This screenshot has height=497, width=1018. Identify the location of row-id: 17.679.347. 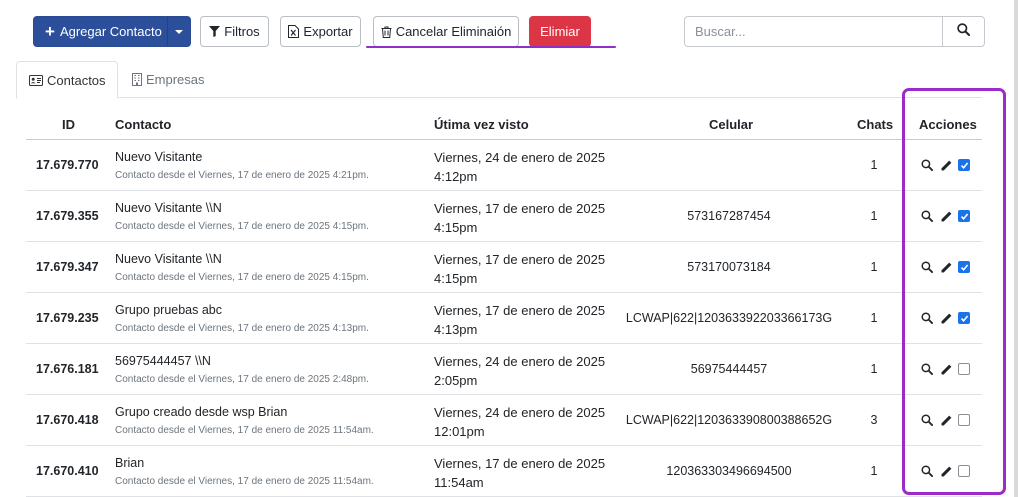
(67, 267).